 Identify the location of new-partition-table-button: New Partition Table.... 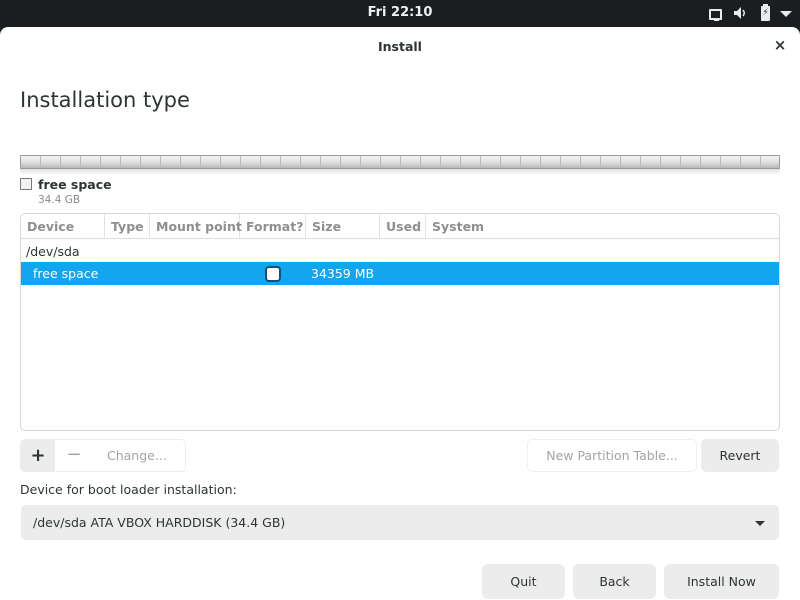
(612, 455).